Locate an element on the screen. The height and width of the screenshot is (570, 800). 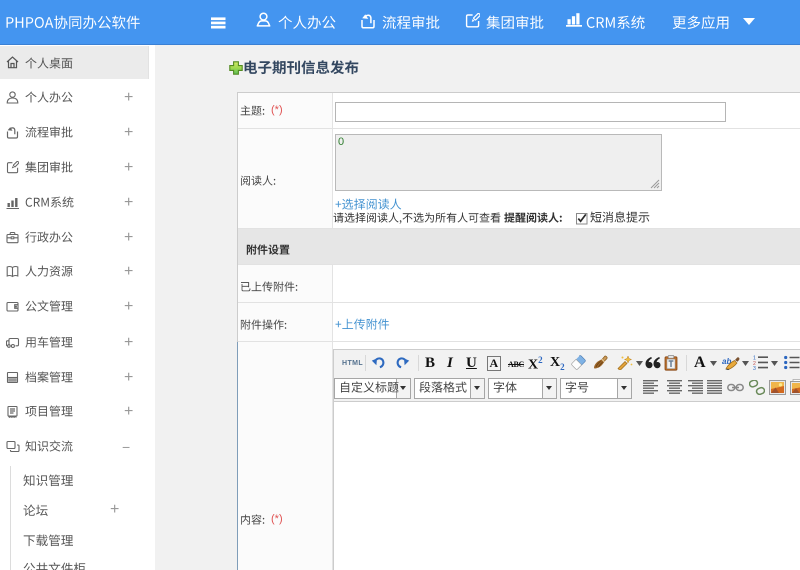
svg-text: 3 is located at coordinates (754, 368).